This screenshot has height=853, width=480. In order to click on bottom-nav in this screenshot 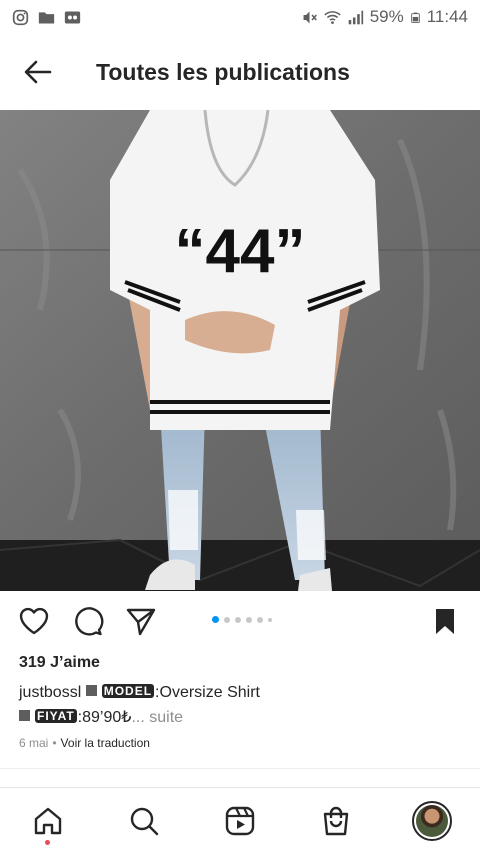, I will do `click(240, 820)`.